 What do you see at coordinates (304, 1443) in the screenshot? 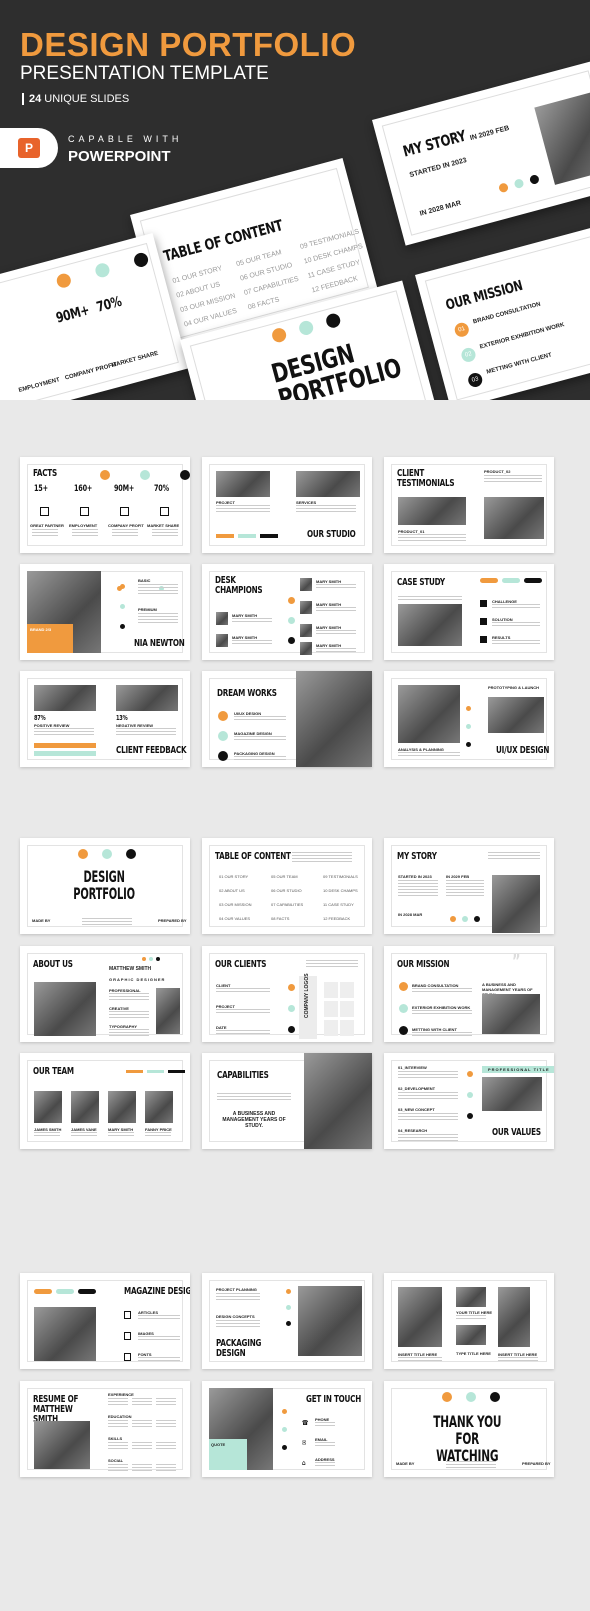
I see `email-icon: ✉` at bounding box center [304, 1443].